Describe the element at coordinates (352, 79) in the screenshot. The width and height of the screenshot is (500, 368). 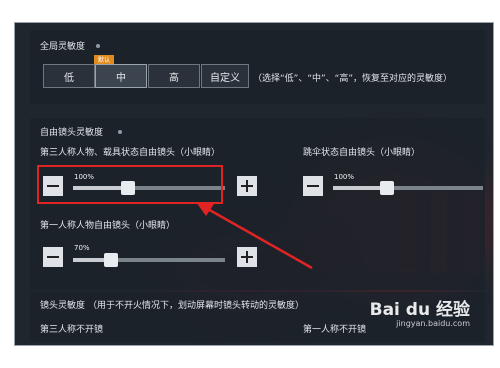
I see `global-sensitivity-hint: （选择“低”、“中”、“高”，恢复至对应的灵敏度）` at that location.